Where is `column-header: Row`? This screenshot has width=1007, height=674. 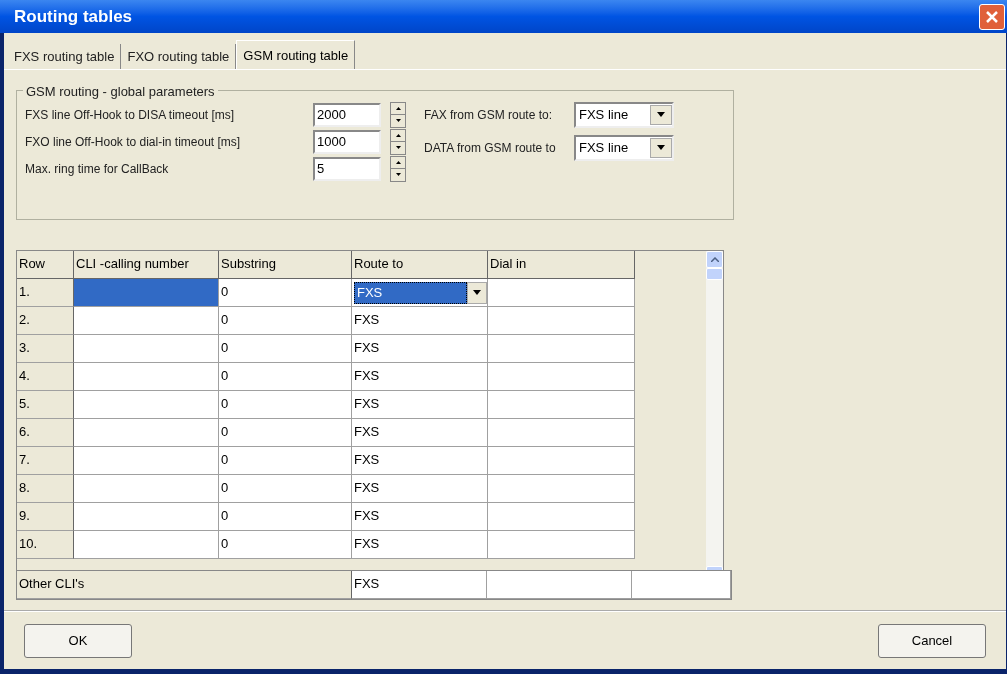
column-header: Row is located at coordinates (45, 265).